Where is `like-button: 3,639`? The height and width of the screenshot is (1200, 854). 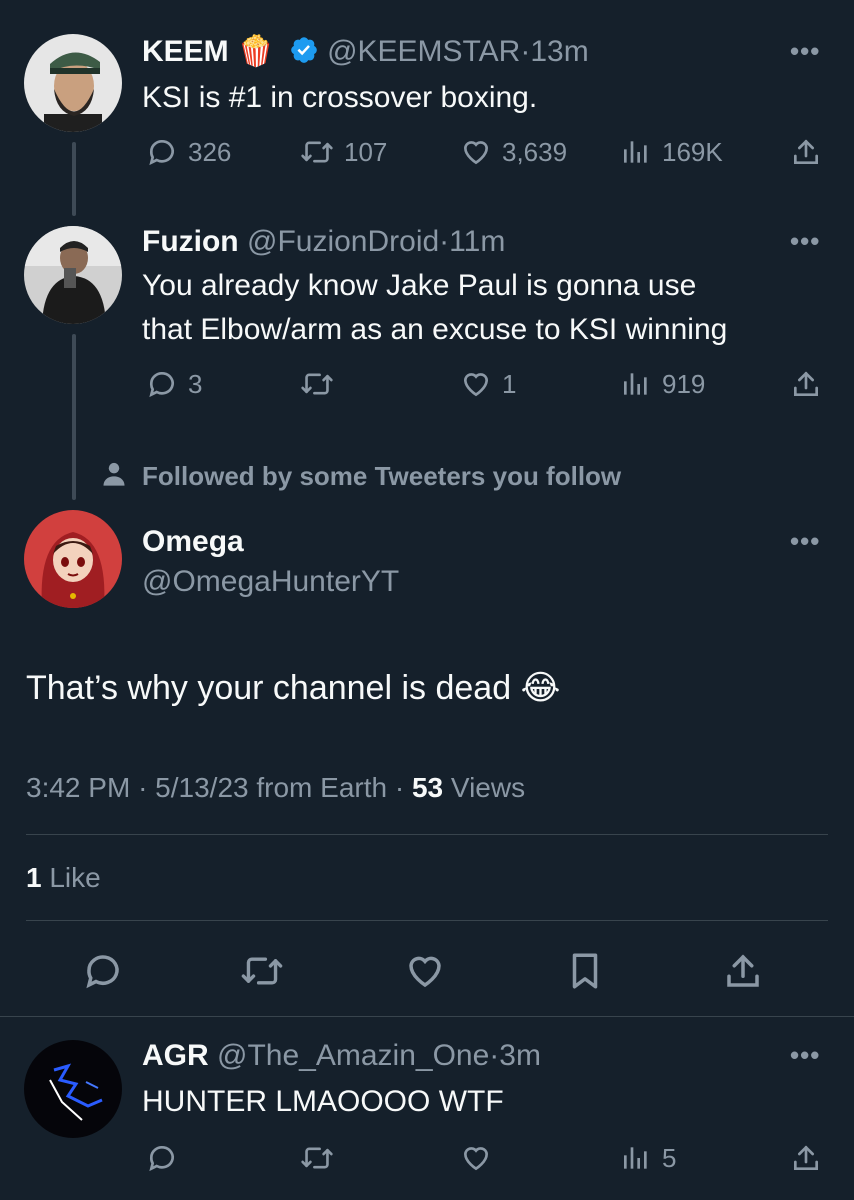
like-button: 3,639 is located at coordinates (513, 152).